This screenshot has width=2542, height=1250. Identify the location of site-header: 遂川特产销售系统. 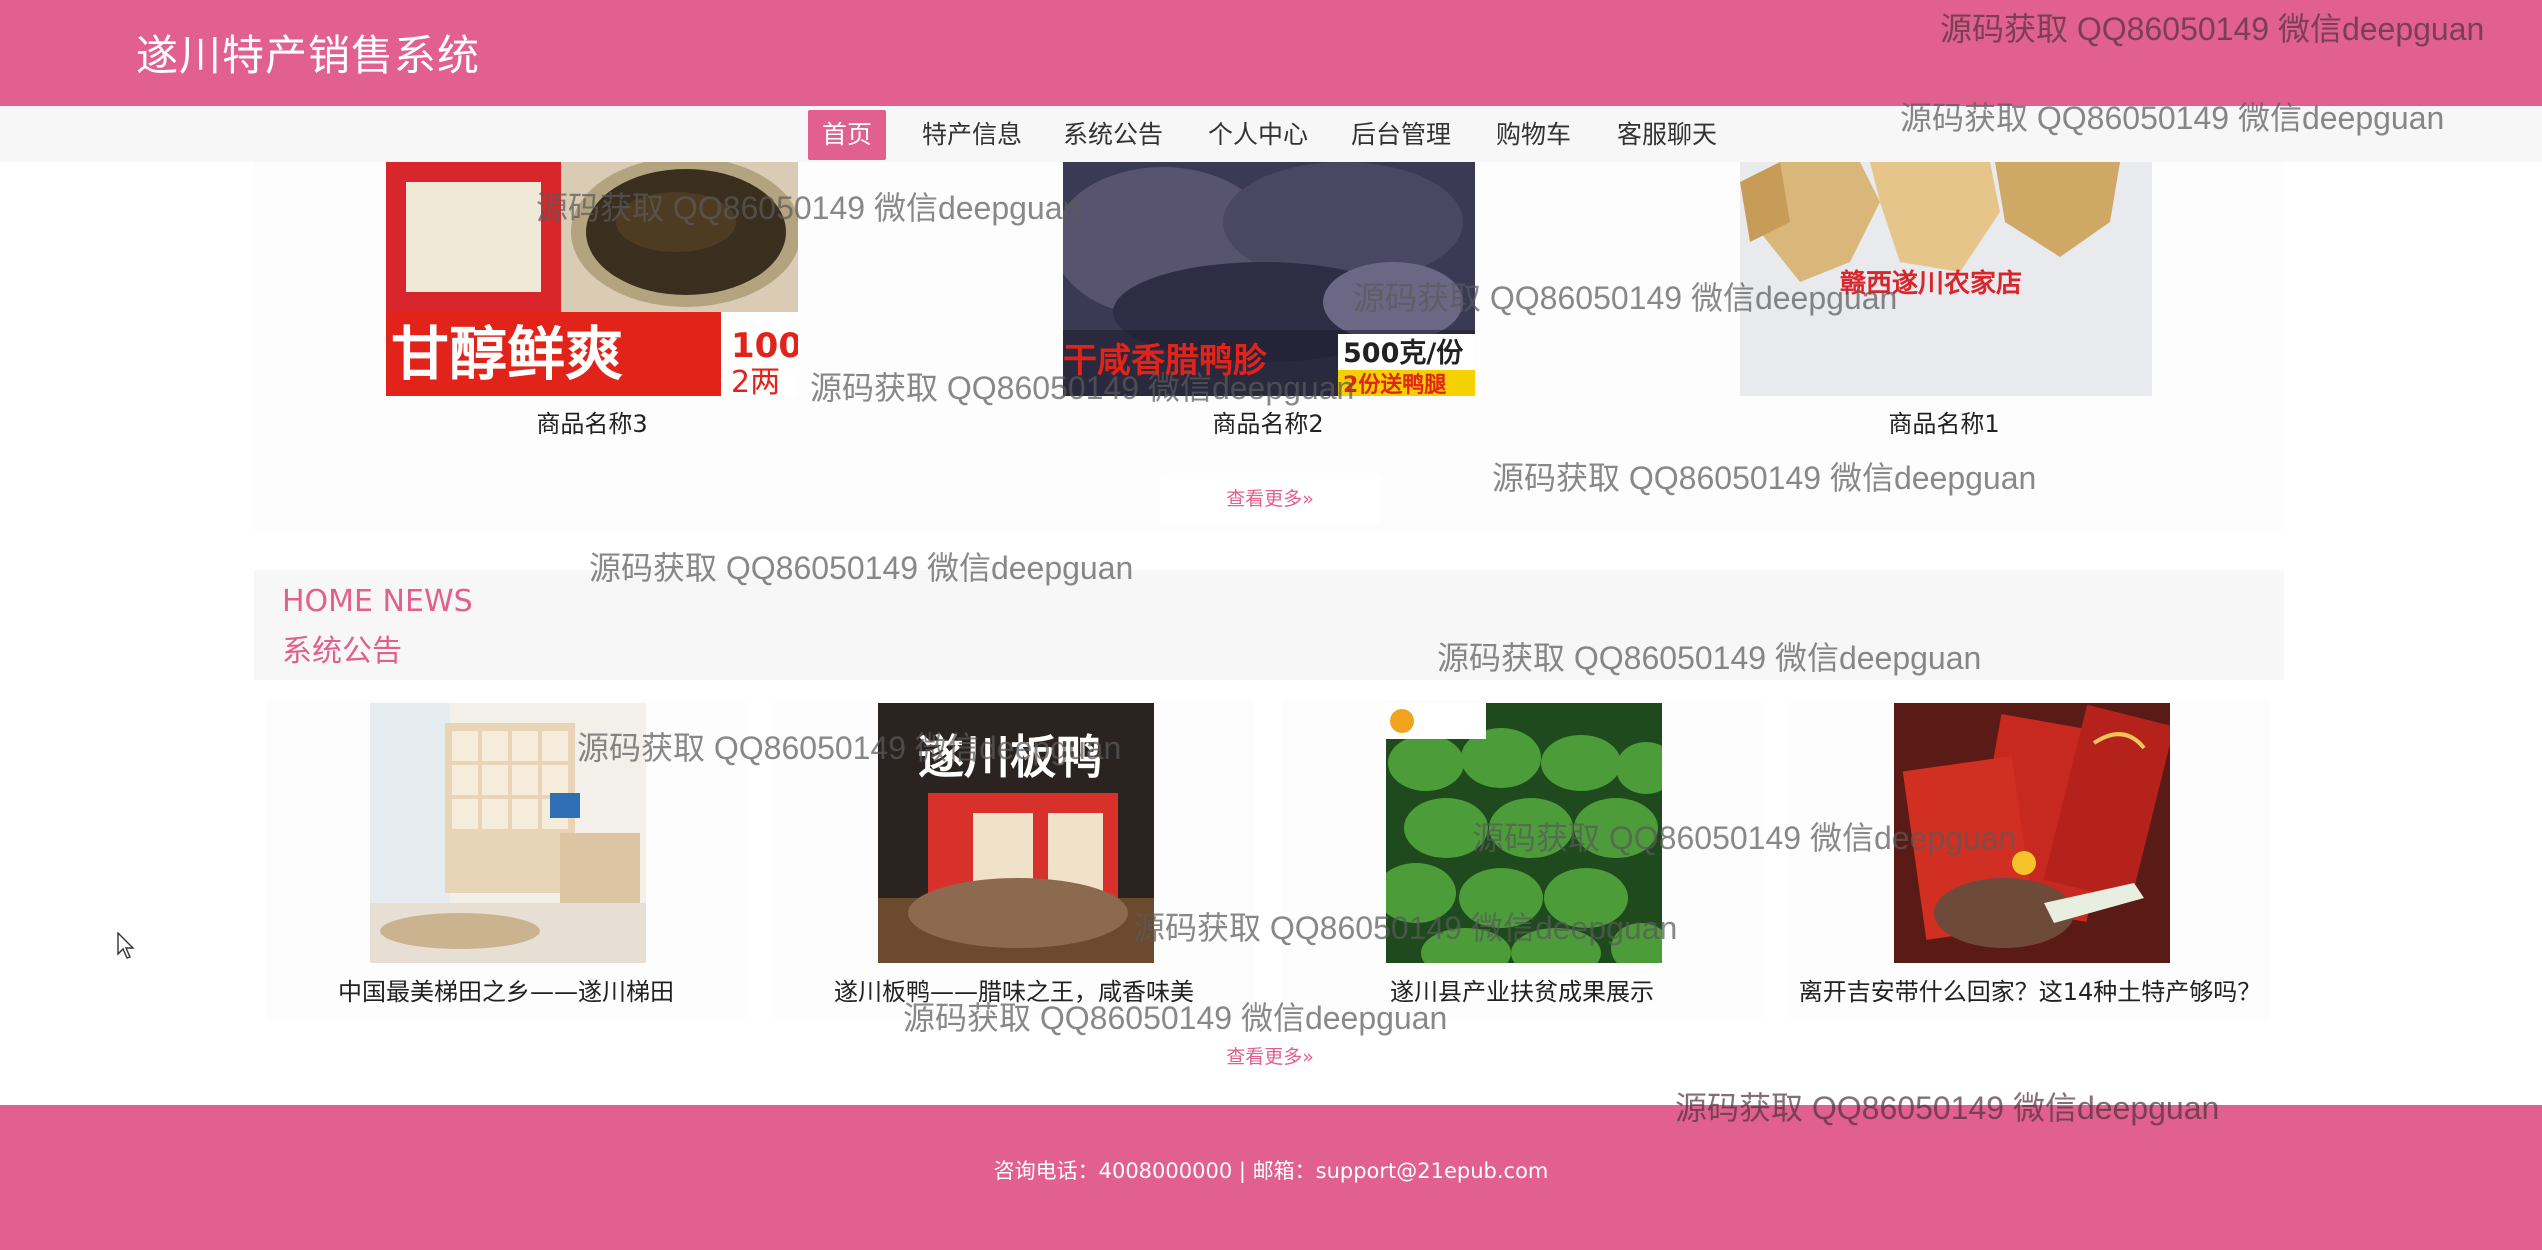
(1271, 53).